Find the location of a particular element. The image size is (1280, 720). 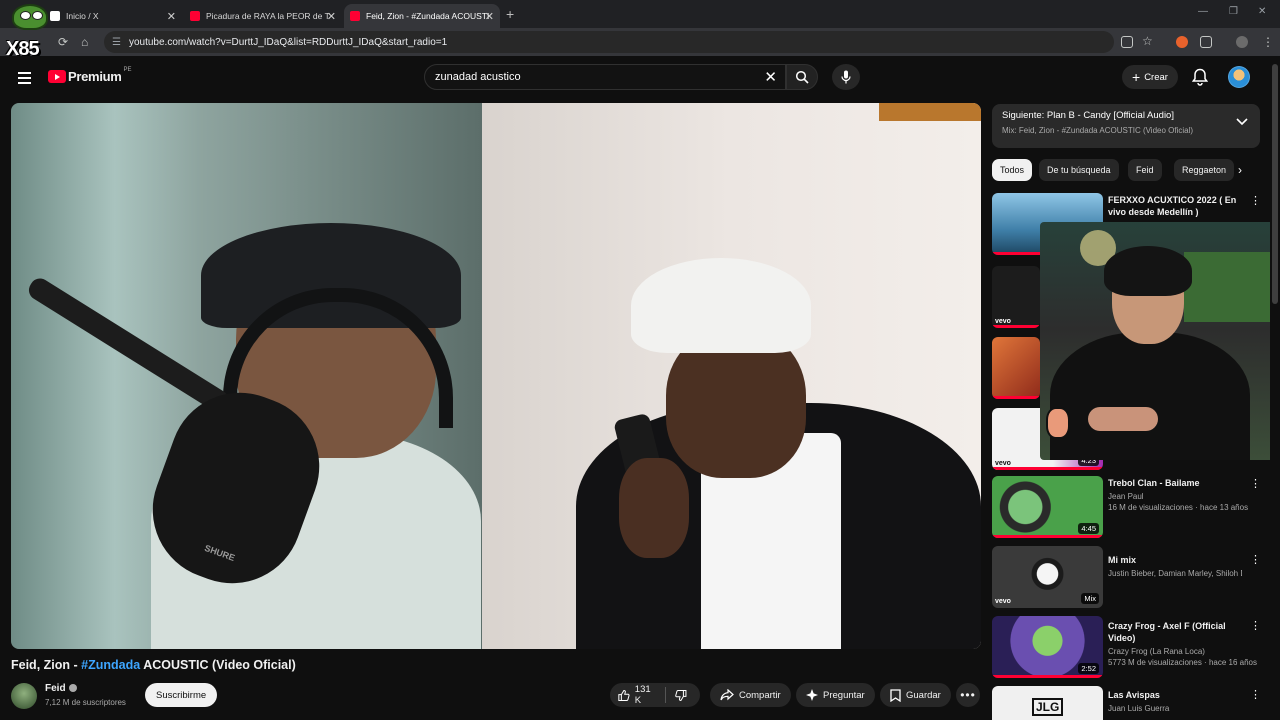

channel-avatar is located at coordinates (24, 696).